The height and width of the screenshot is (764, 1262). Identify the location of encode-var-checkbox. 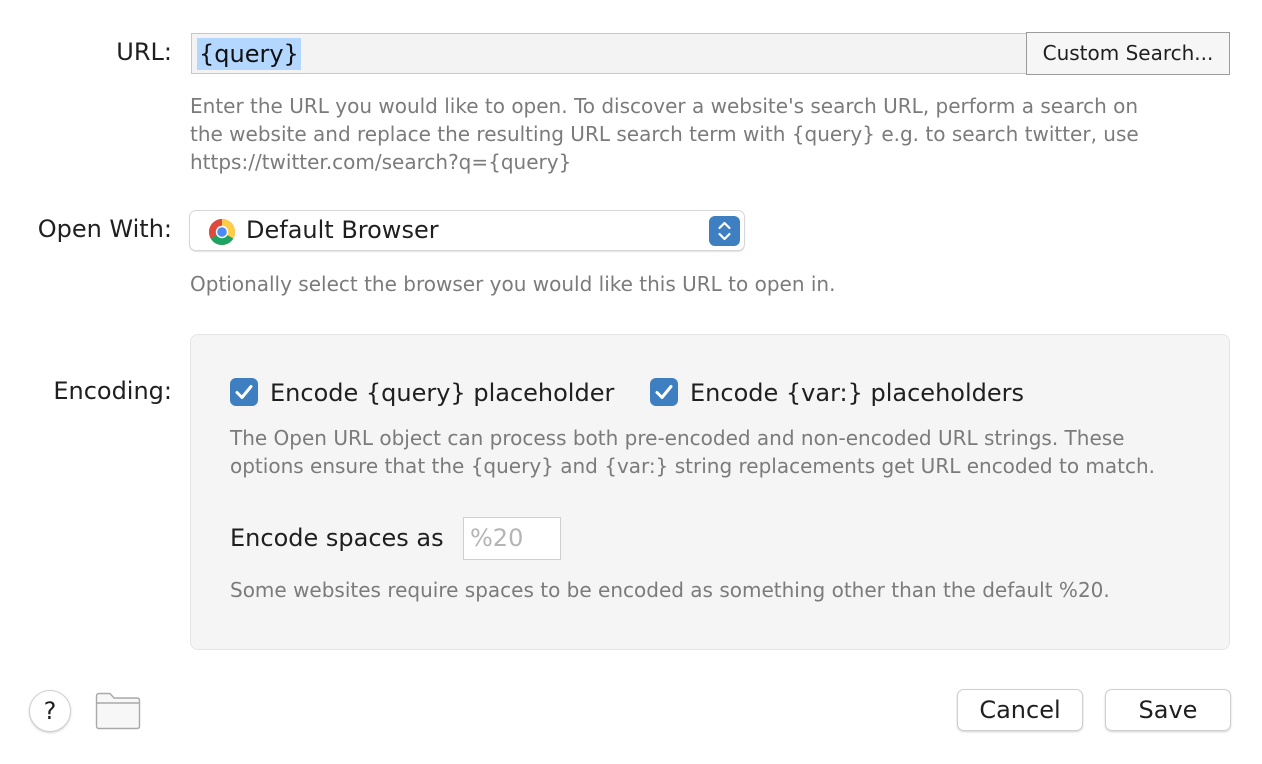
(664, 392).